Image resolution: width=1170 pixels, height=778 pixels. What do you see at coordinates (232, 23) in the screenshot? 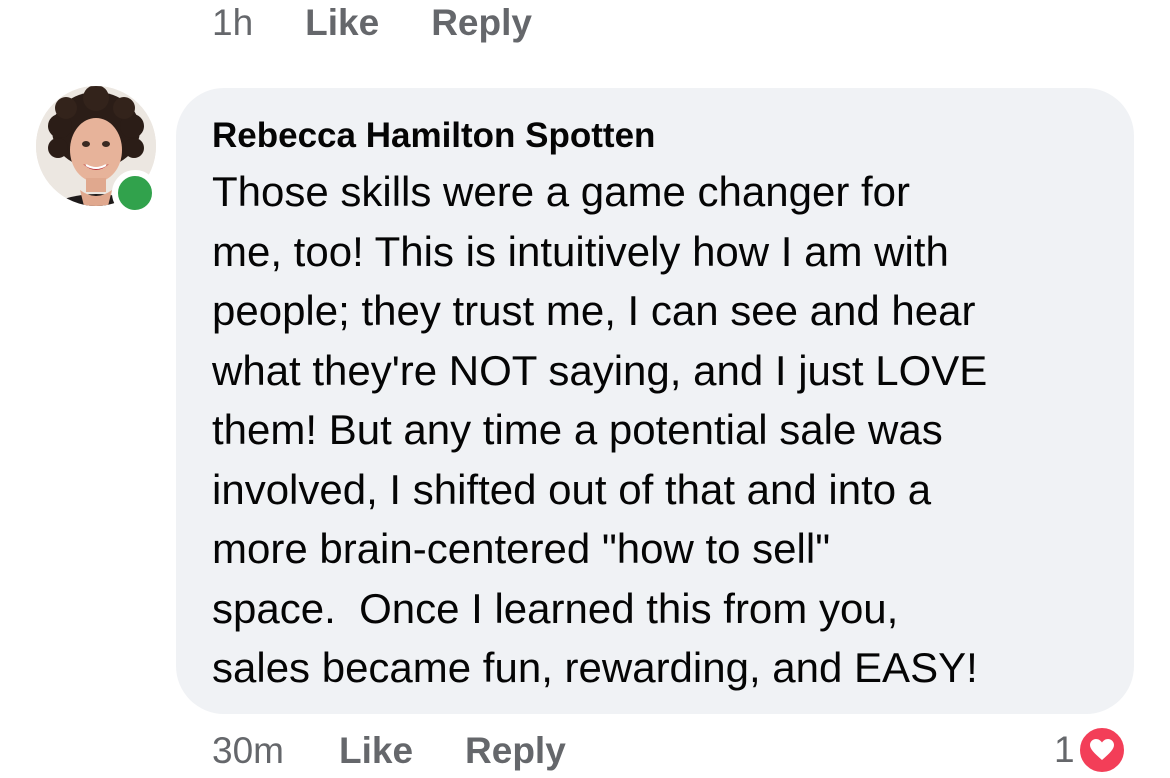
I see `previous-comment-timestamp: 1h` at bounding box center [232, 23].